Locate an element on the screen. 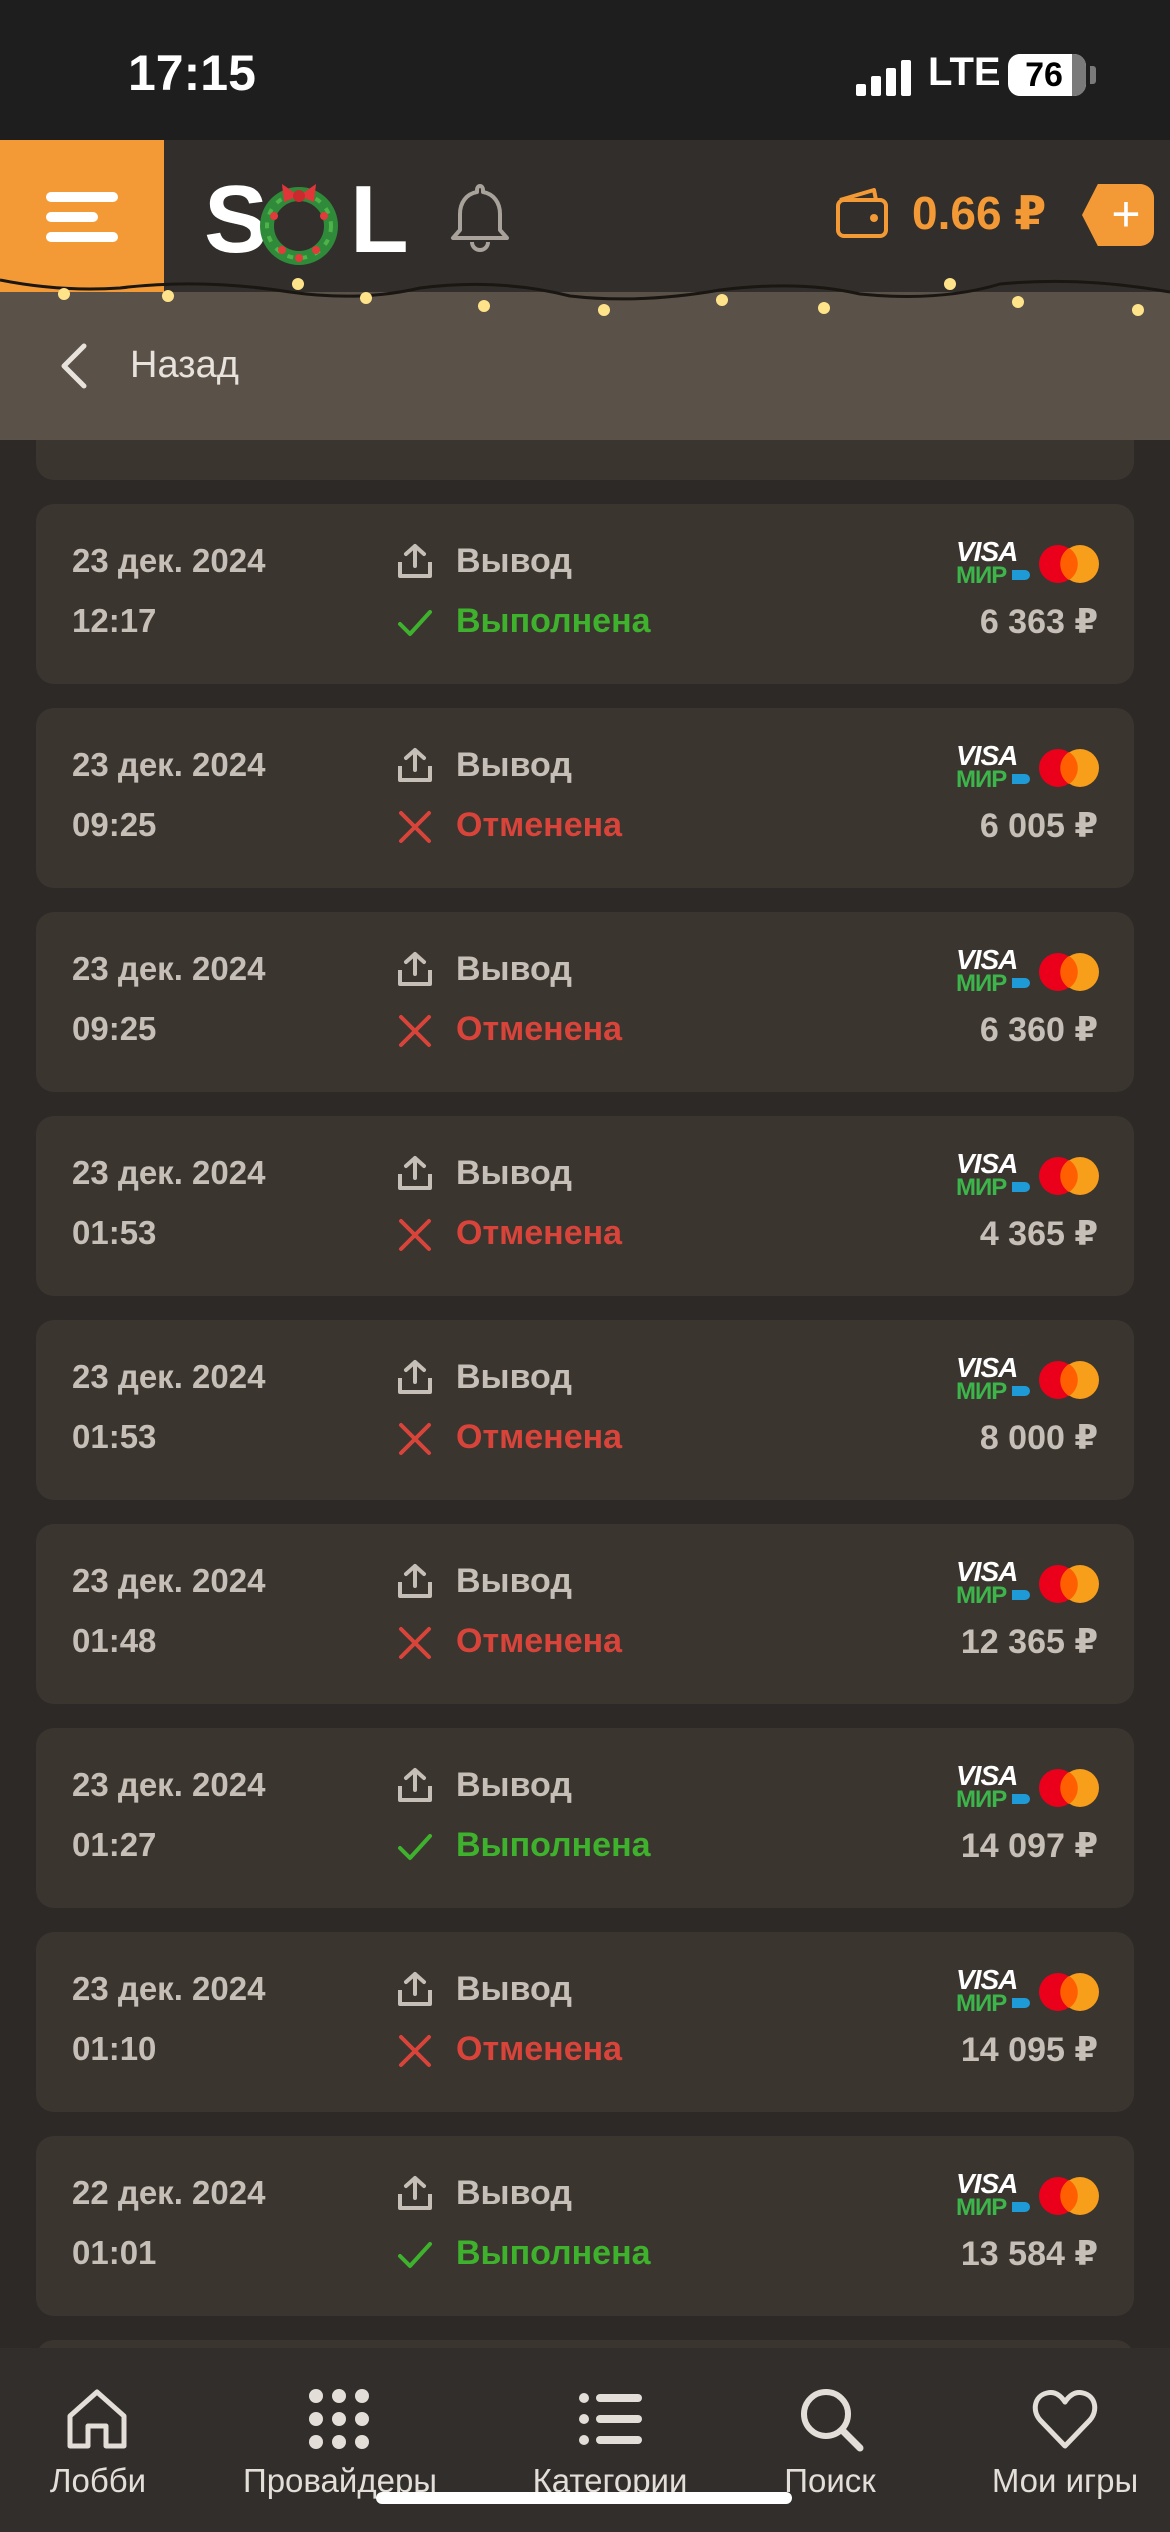  wallet-icon is located at coordinates (862, 214).